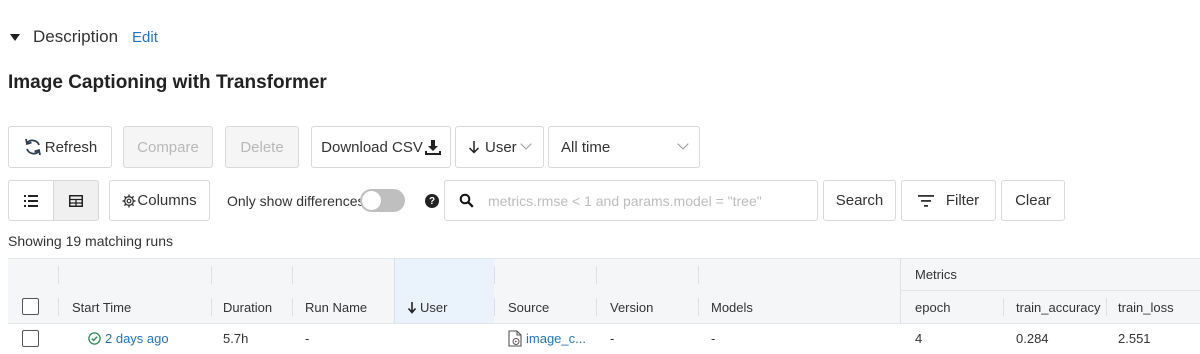 This screenshot has width=1200, height=354. I want to click on column-header-version: Version, so click(631, 307).